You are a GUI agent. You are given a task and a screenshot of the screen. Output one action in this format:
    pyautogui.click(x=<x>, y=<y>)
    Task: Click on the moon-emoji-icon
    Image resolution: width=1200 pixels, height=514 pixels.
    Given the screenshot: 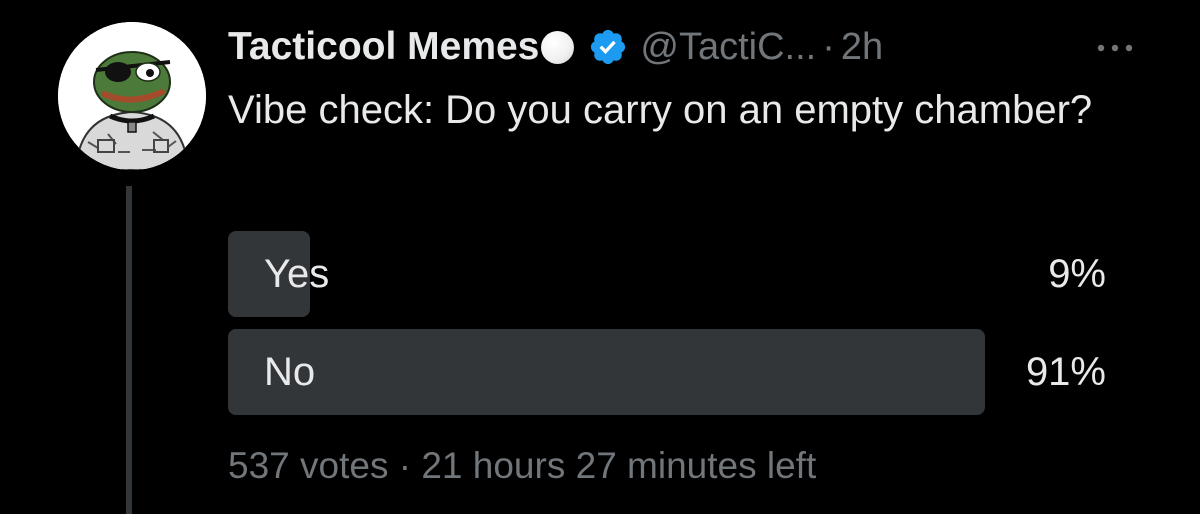 What is the action you would take?
    pyautogui.click(x=558, y=47)
    